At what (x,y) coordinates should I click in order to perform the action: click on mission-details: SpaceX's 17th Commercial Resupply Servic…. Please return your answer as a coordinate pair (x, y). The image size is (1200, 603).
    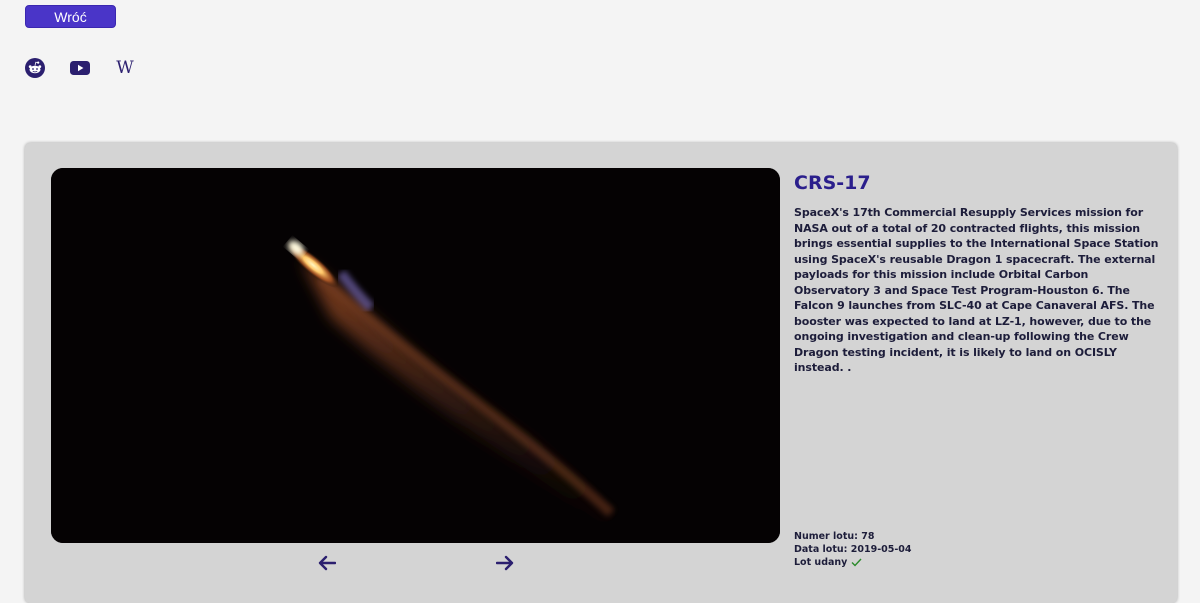
    Looking at the image, I should click on (976, 290).